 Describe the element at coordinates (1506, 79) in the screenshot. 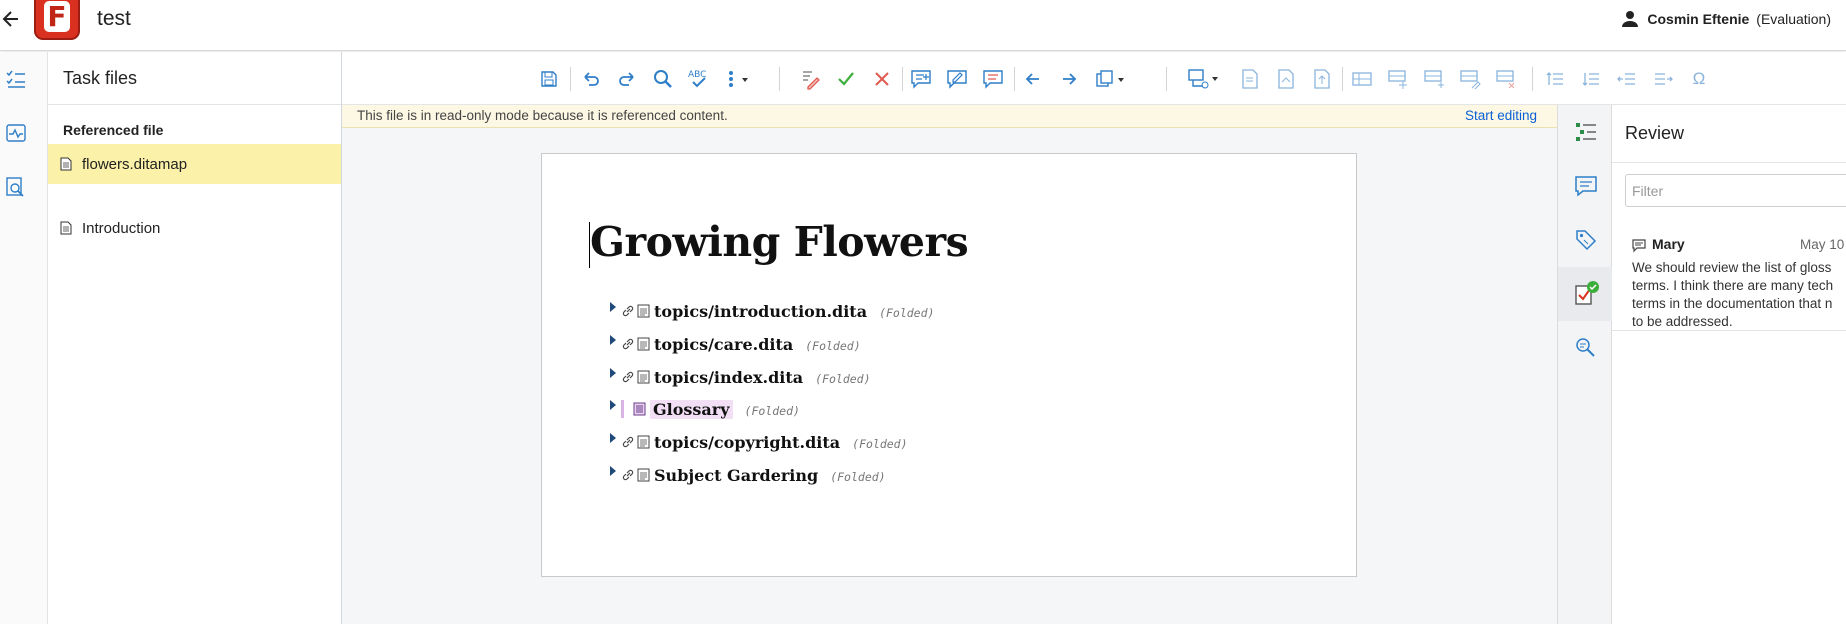

I see `delete-row-icon` at that location.